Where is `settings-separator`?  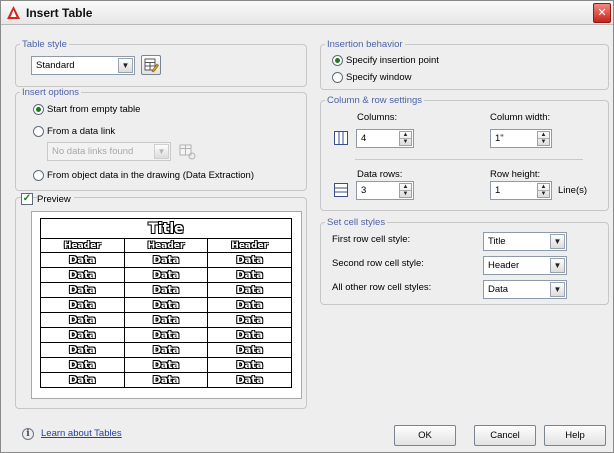
settings-separator is located at coordinates (469, 159).